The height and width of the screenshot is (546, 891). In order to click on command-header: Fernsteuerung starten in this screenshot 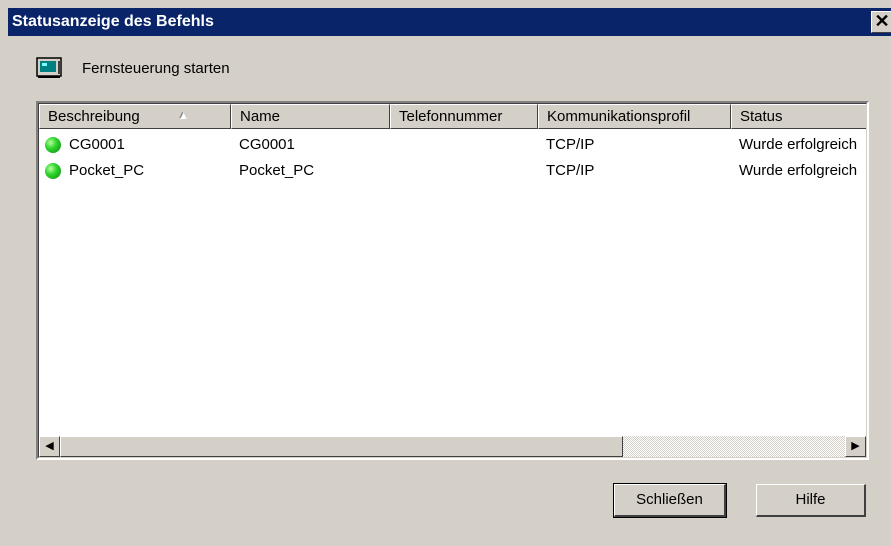, I will do `click(133, 68)`.